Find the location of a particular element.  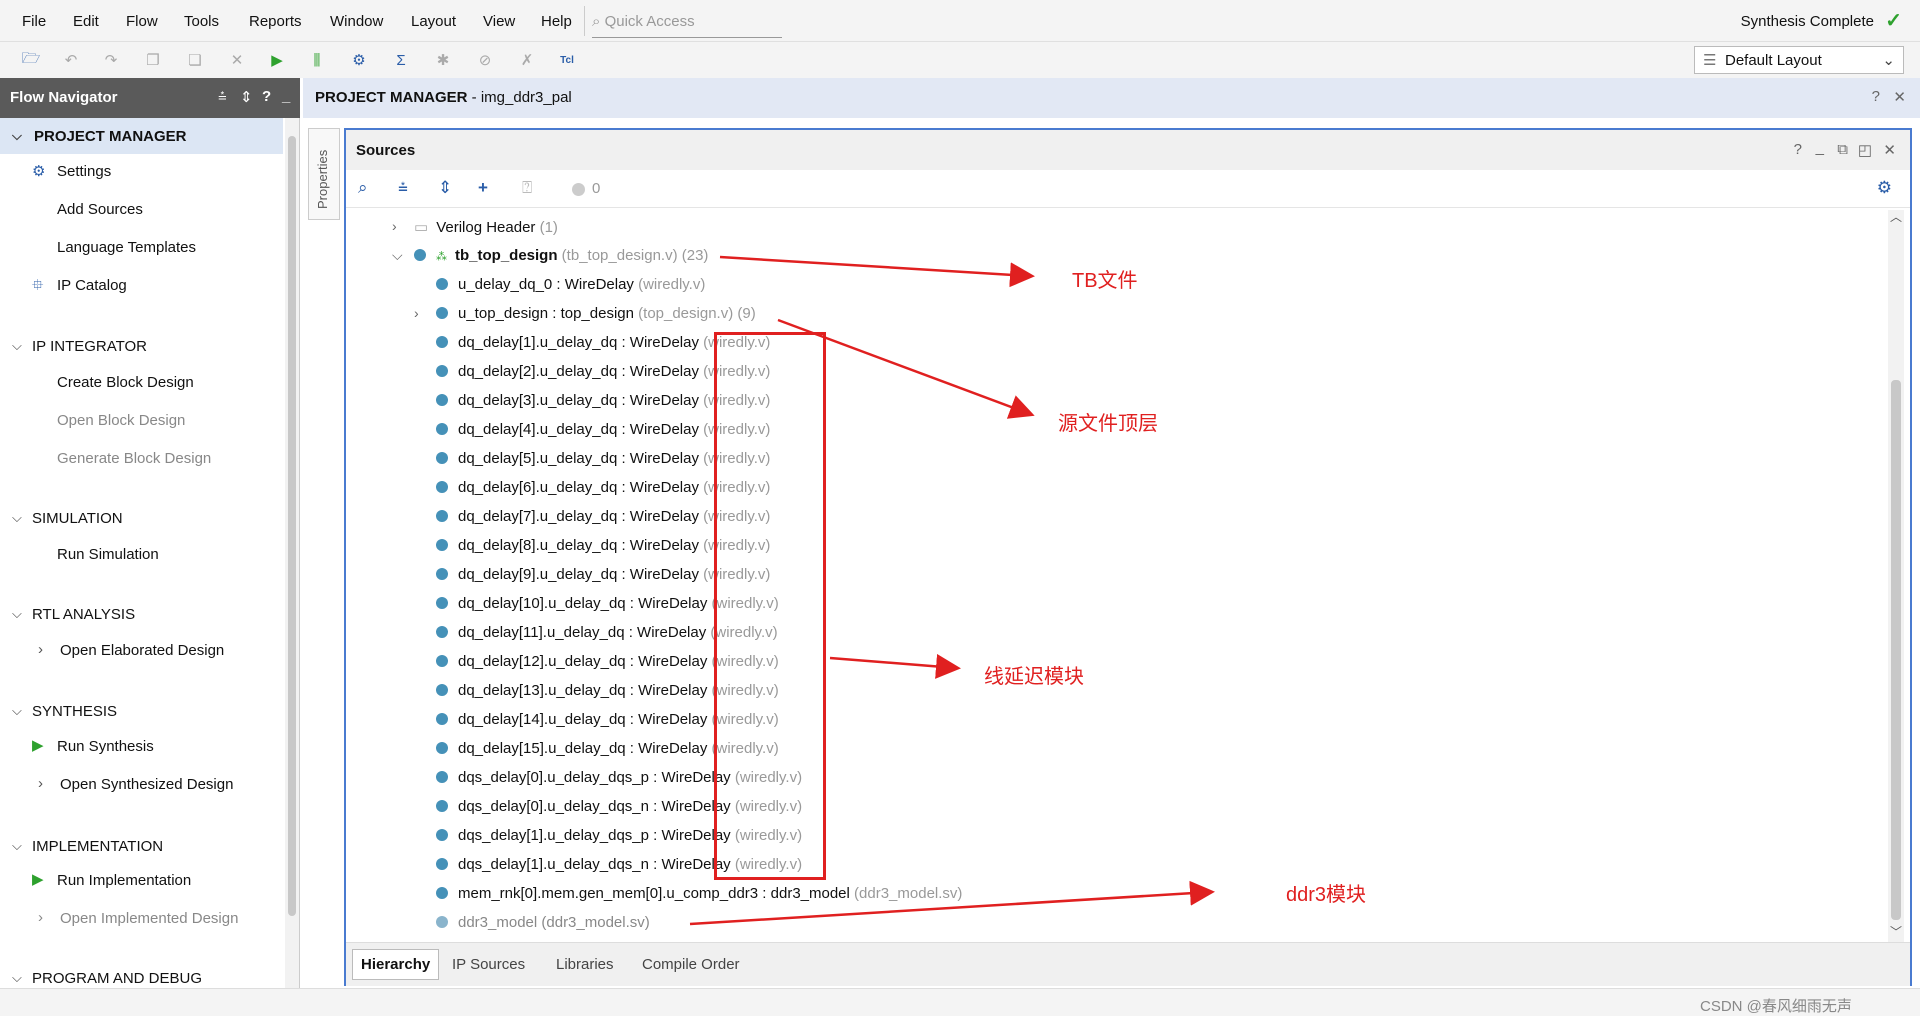

annotation-ddr3: ddr3模块 is located at coordinates (1326, 895).